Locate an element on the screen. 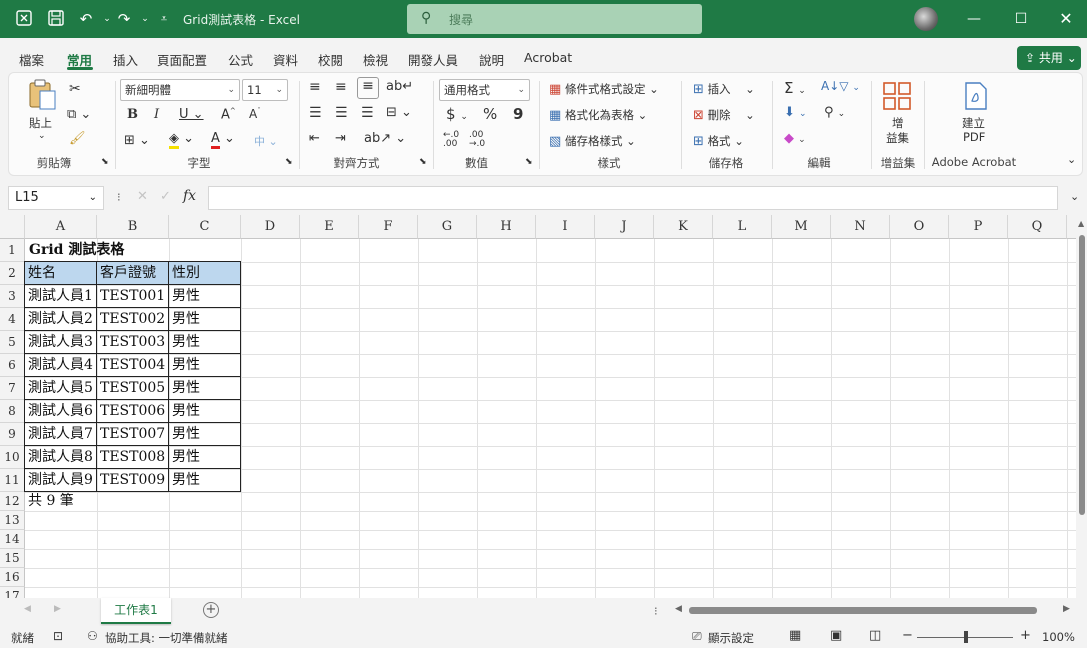  close-icon: ✕ is located at coordinates (1066, 19).